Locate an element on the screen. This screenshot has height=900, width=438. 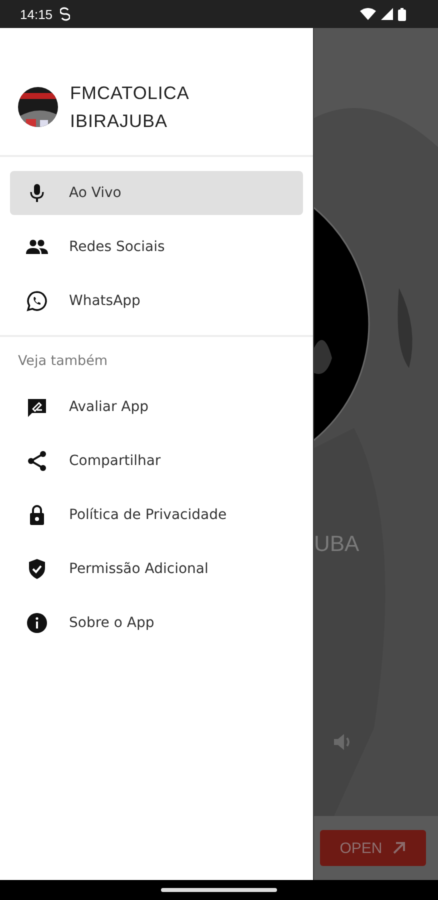
station-logo-icon is located at coordinates (38, 107).